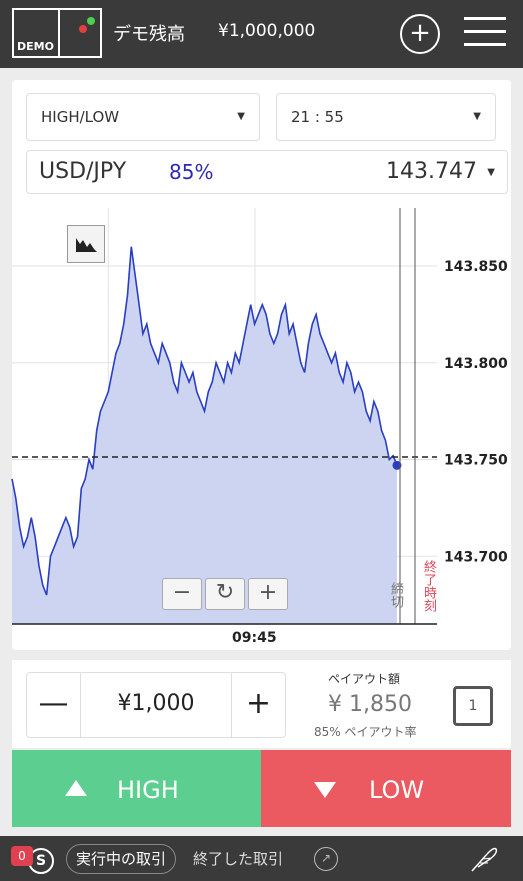 The image size is (523, 881). What do you see at coordinates (476, 267) in the screenshot?
I see `y-tick-label: 143.850` at bounding box center [476, 267].